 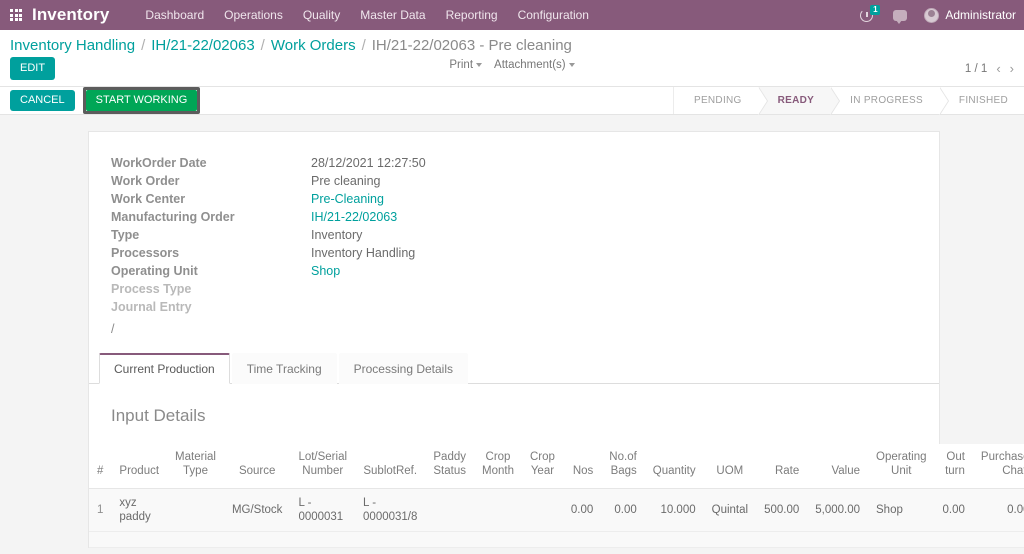 I want to click on cell-sublot-ref: L - 0000031/8, so click(x=390, y=510).